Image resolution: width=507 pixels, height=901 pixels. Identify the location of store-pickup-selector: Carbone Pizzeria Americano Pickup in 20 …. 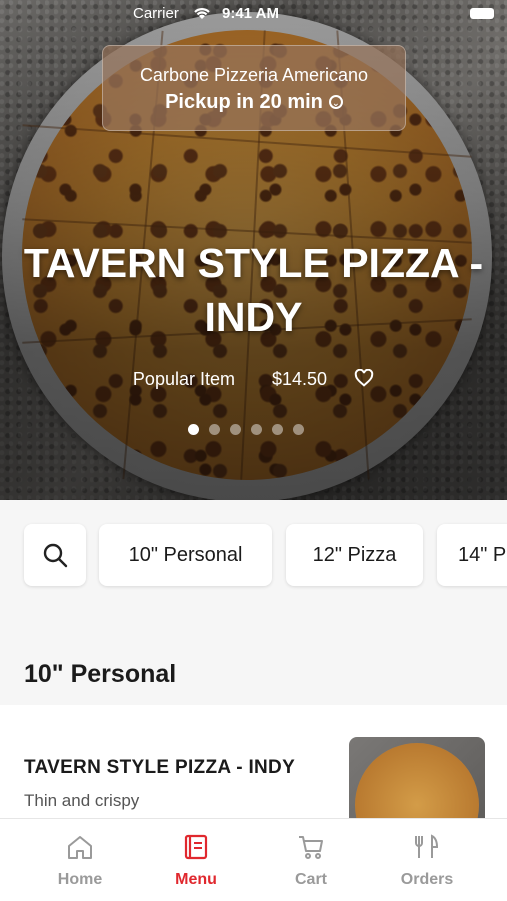
(254, 88).